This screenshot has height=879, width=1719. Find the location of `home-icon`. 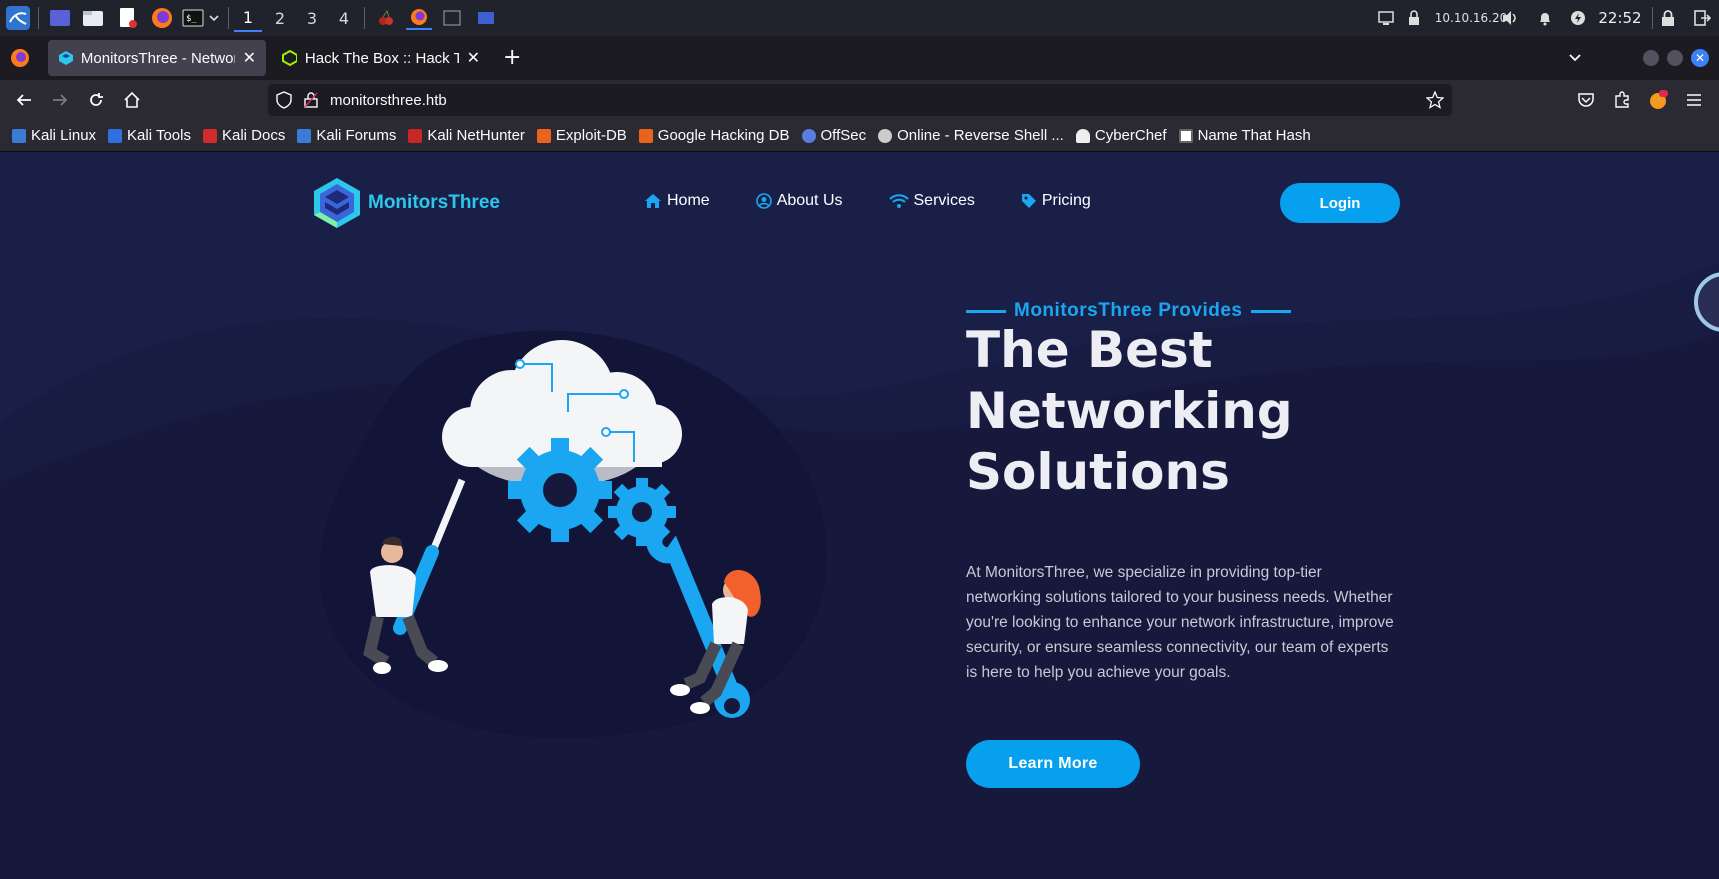

home-icon is located at coordinates (132, 99).